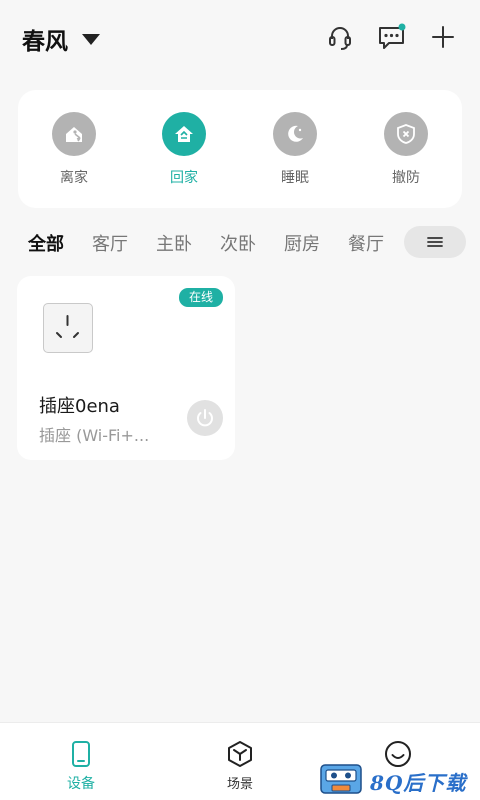 Image resolution: width=480 pixels, height=800 pixels. I want to click on tab-living-room: 客厅, so click(110, 243).